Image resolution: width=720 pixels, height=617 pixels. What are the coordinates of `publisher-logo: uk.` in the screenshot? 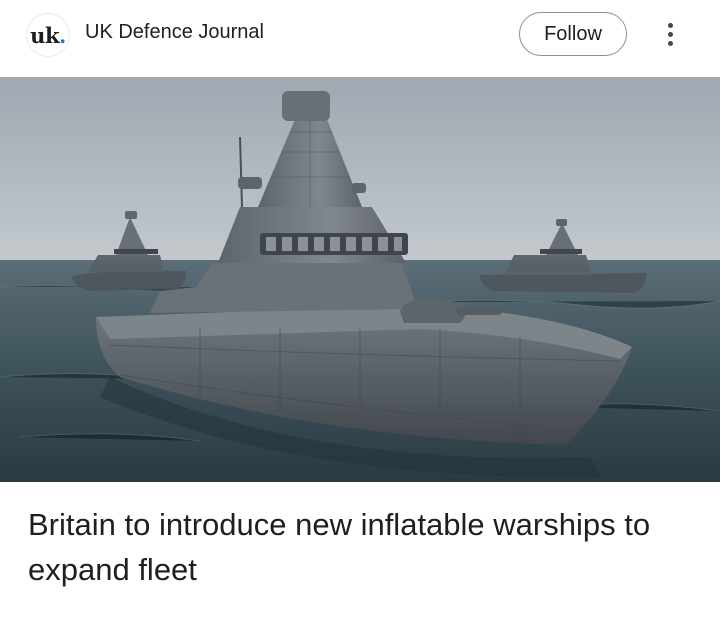 It's located at (48, 35).